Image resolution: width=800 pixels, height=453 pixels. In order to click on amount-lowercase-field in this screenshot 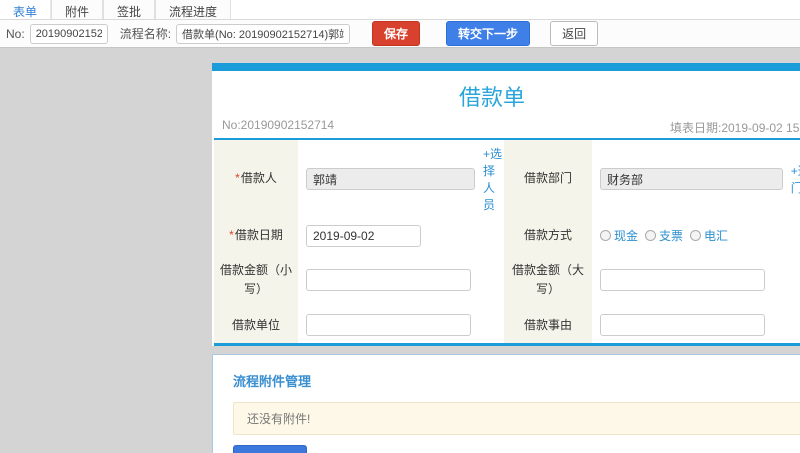, I will do `click(401, 280)`.